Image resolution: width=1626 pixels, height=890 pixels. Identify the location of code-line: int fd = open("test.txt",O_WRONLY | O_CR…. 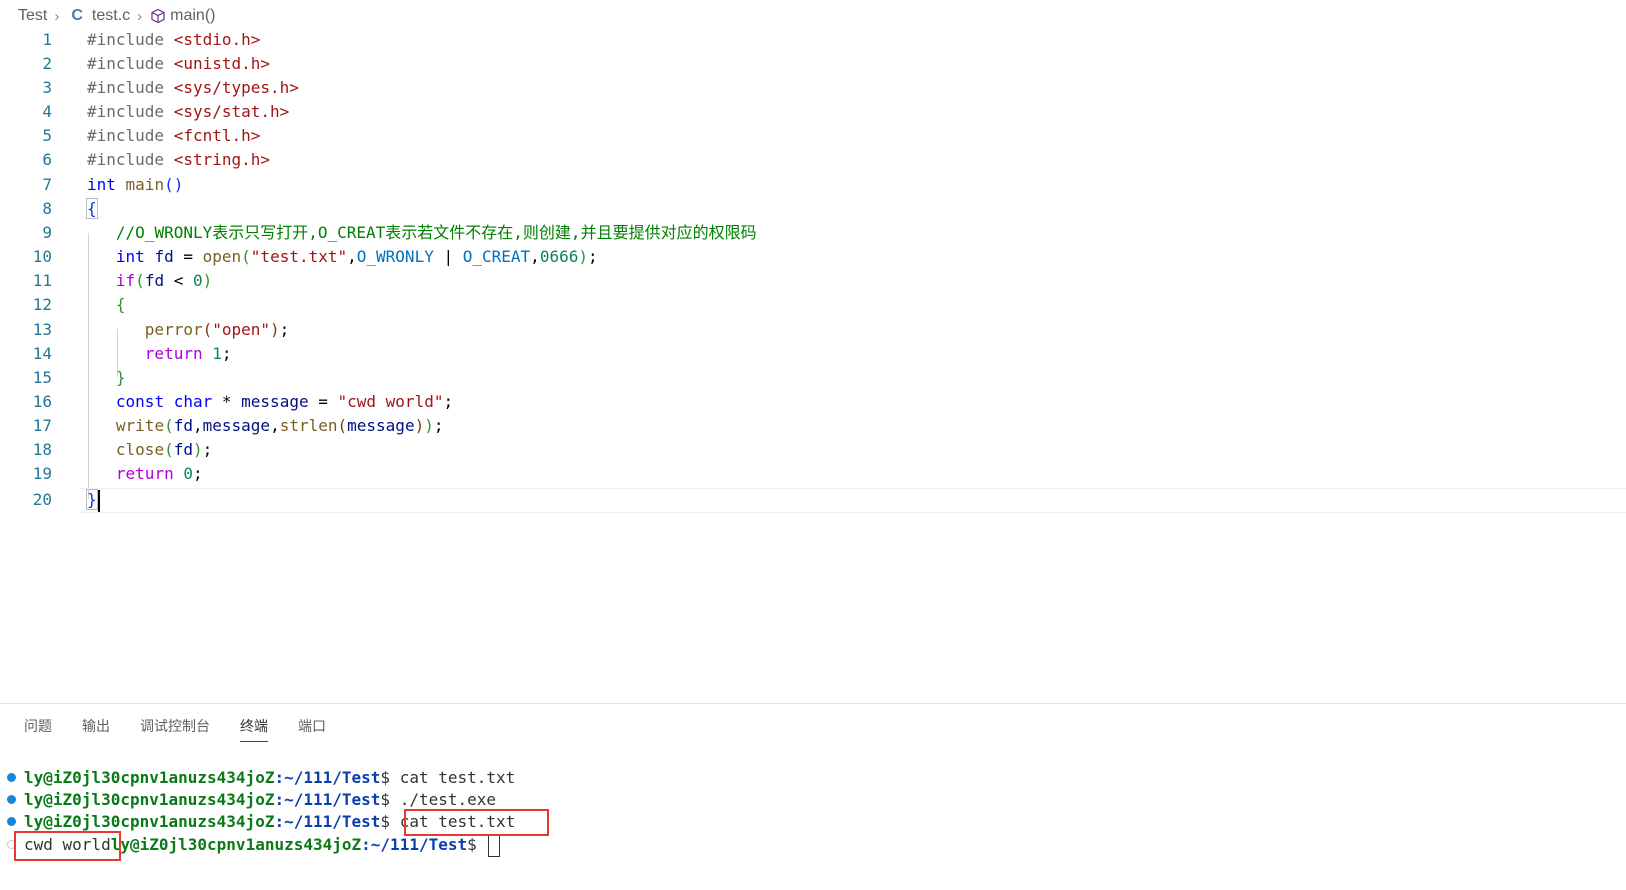
(356, 256).